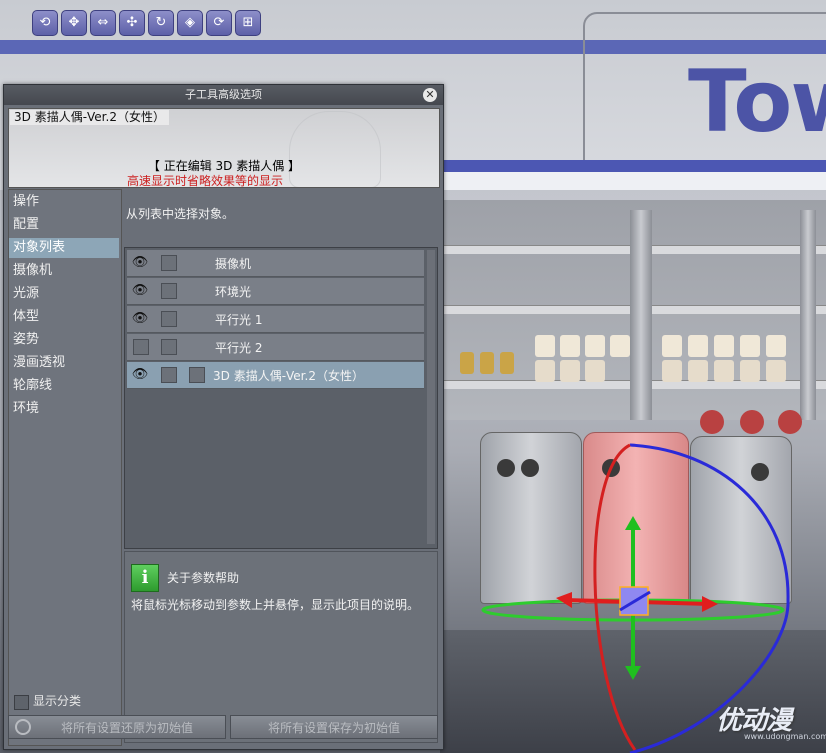  Describe the element at coordinates (190, 23) in the screenshot. I see `object-move-plane-icon: ◈` at that location.